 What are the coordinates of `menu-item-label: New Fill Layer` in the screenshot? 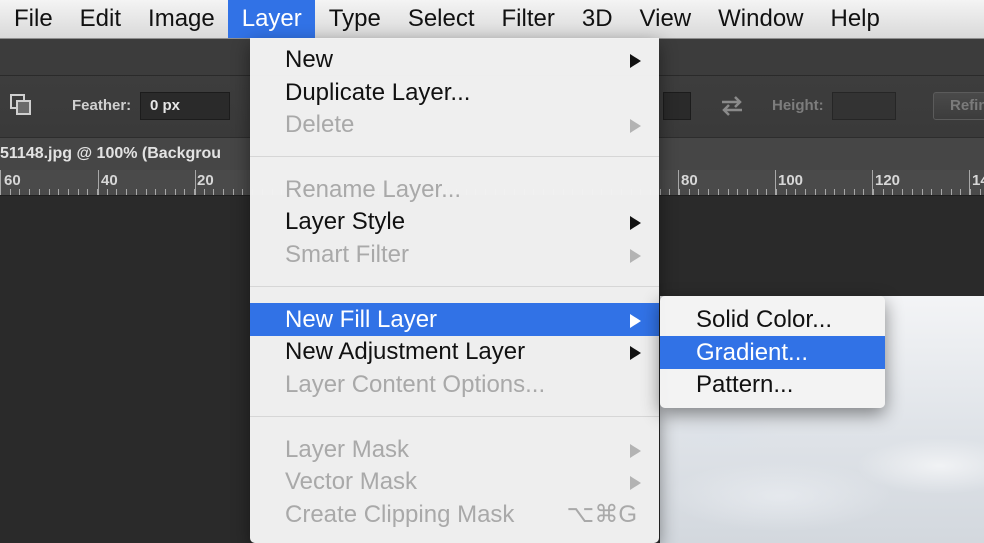 It's located at (361, 319).